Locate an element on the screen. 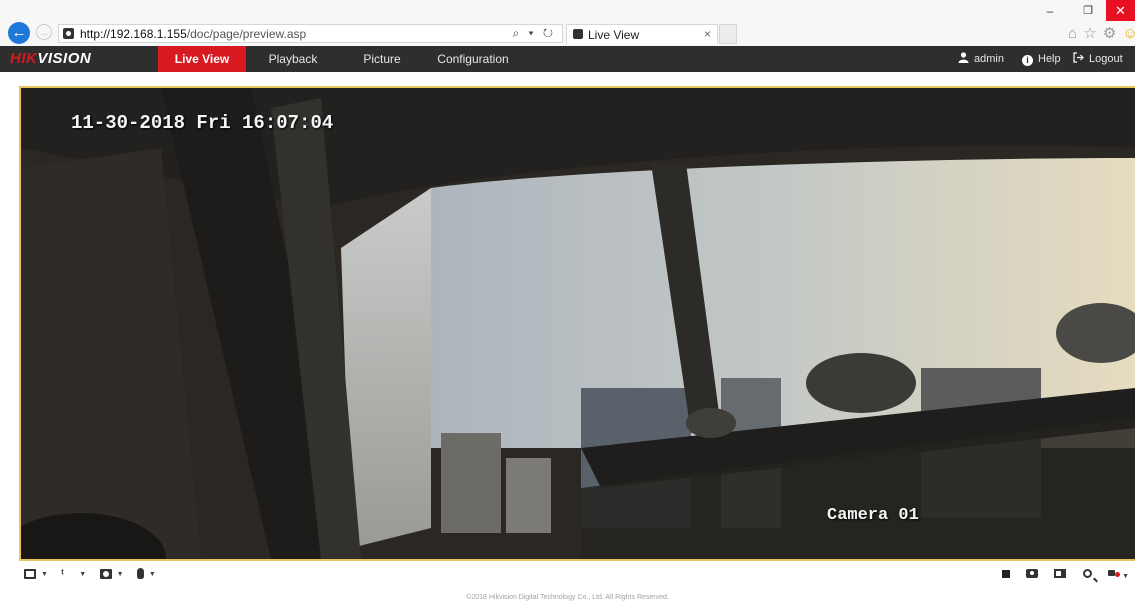  window-layout-caret: ▼ is located at coordinates (44, 574).